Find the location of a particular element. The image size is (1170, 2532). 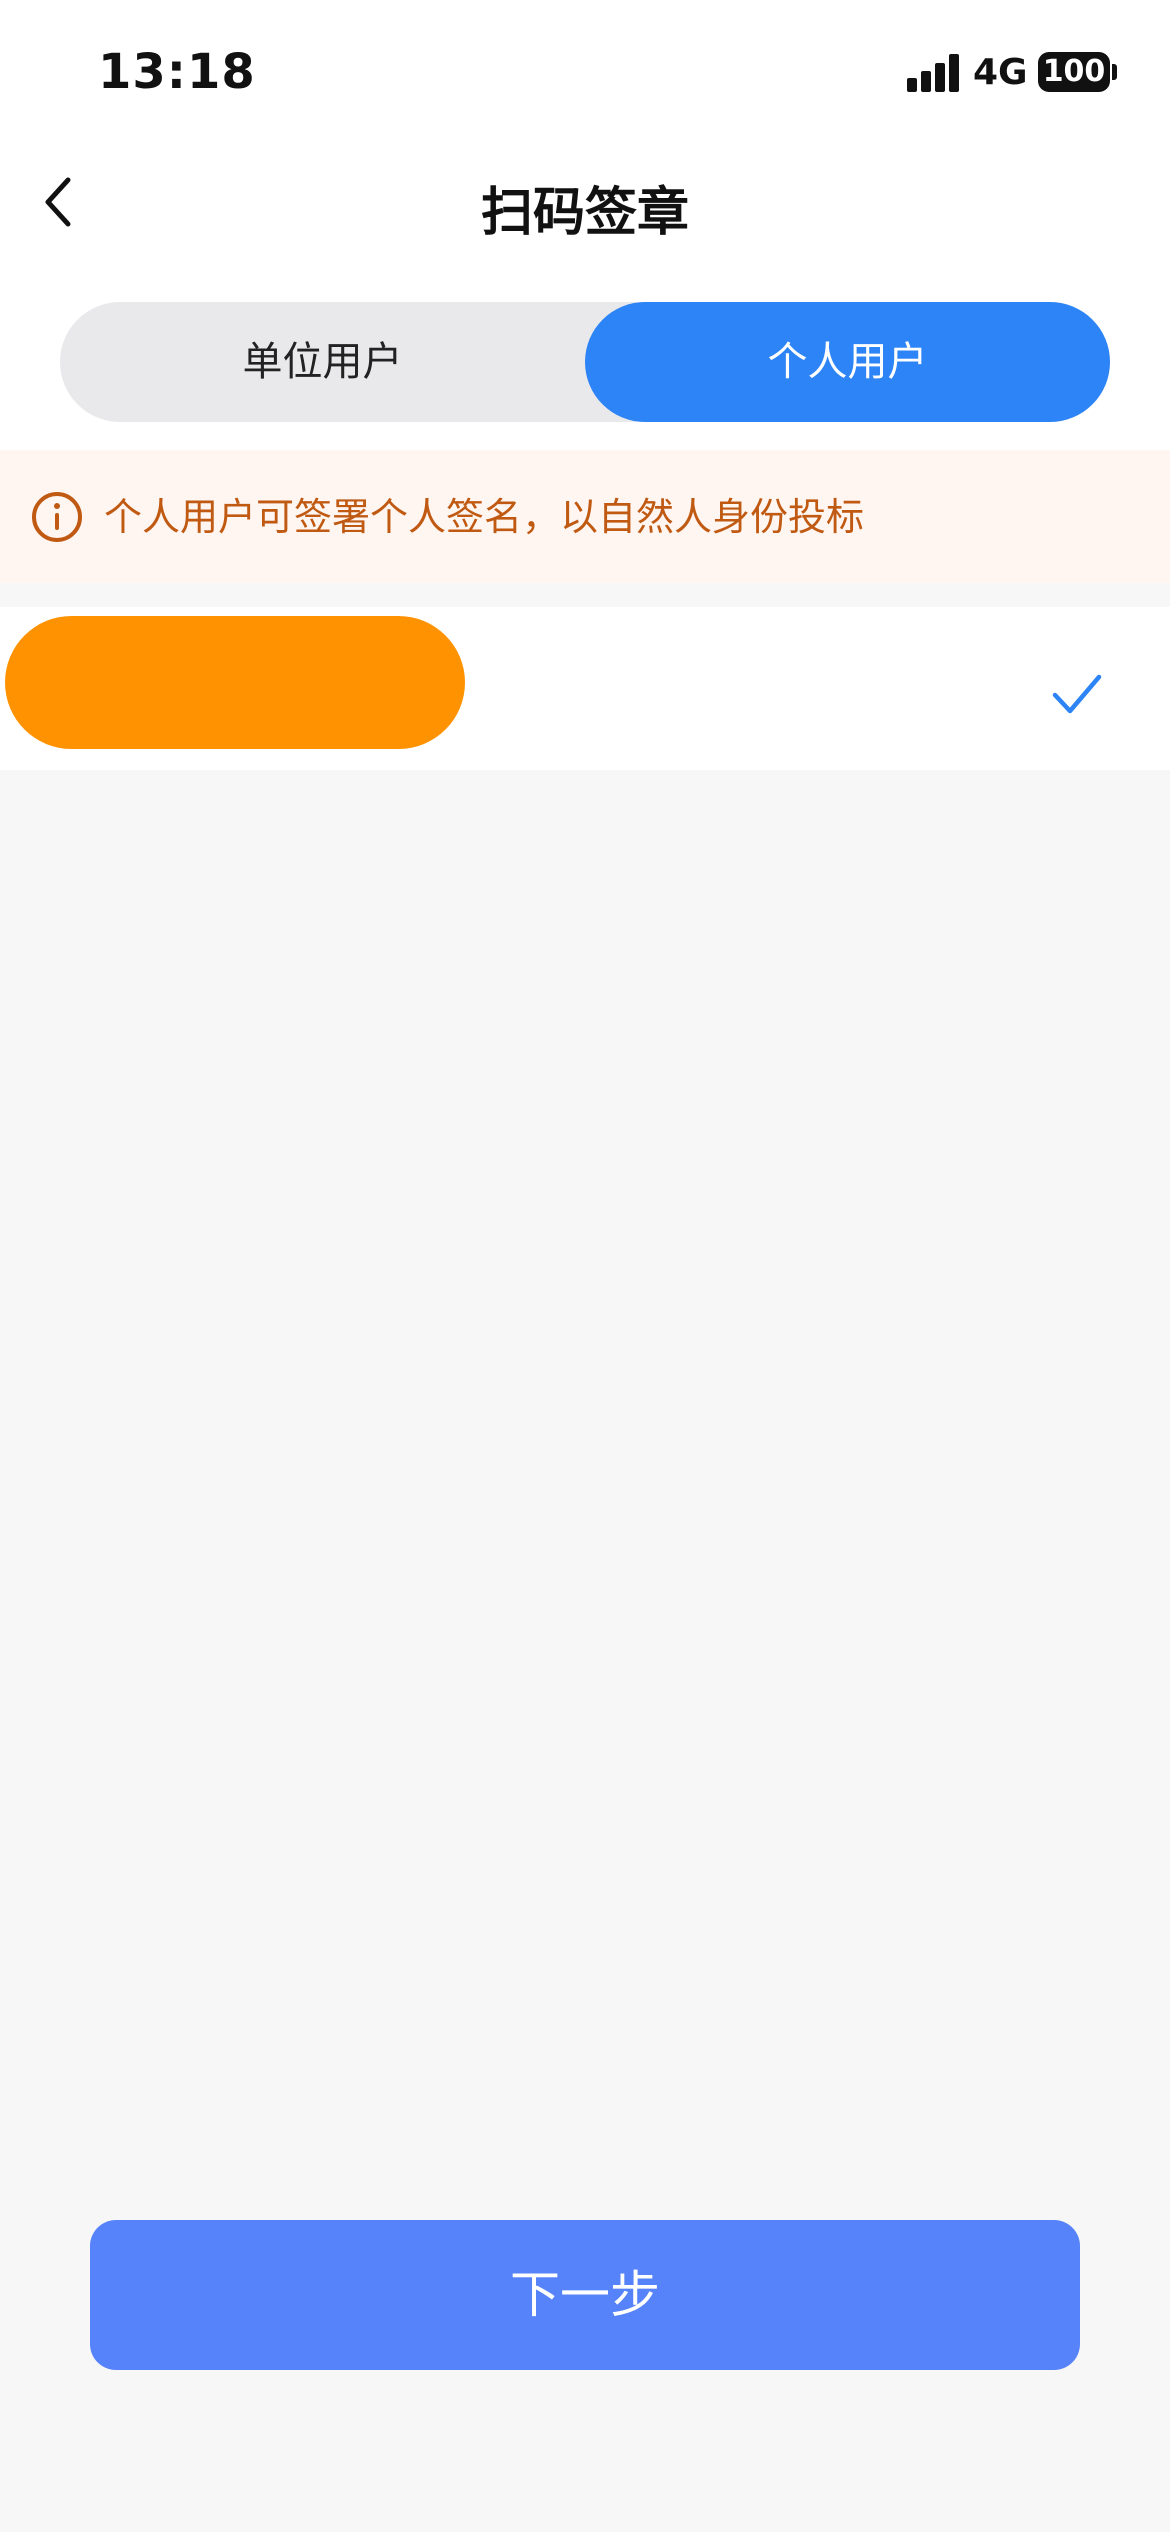

tab-unit-user: 单位用户 is located at coordinates (322, 362).